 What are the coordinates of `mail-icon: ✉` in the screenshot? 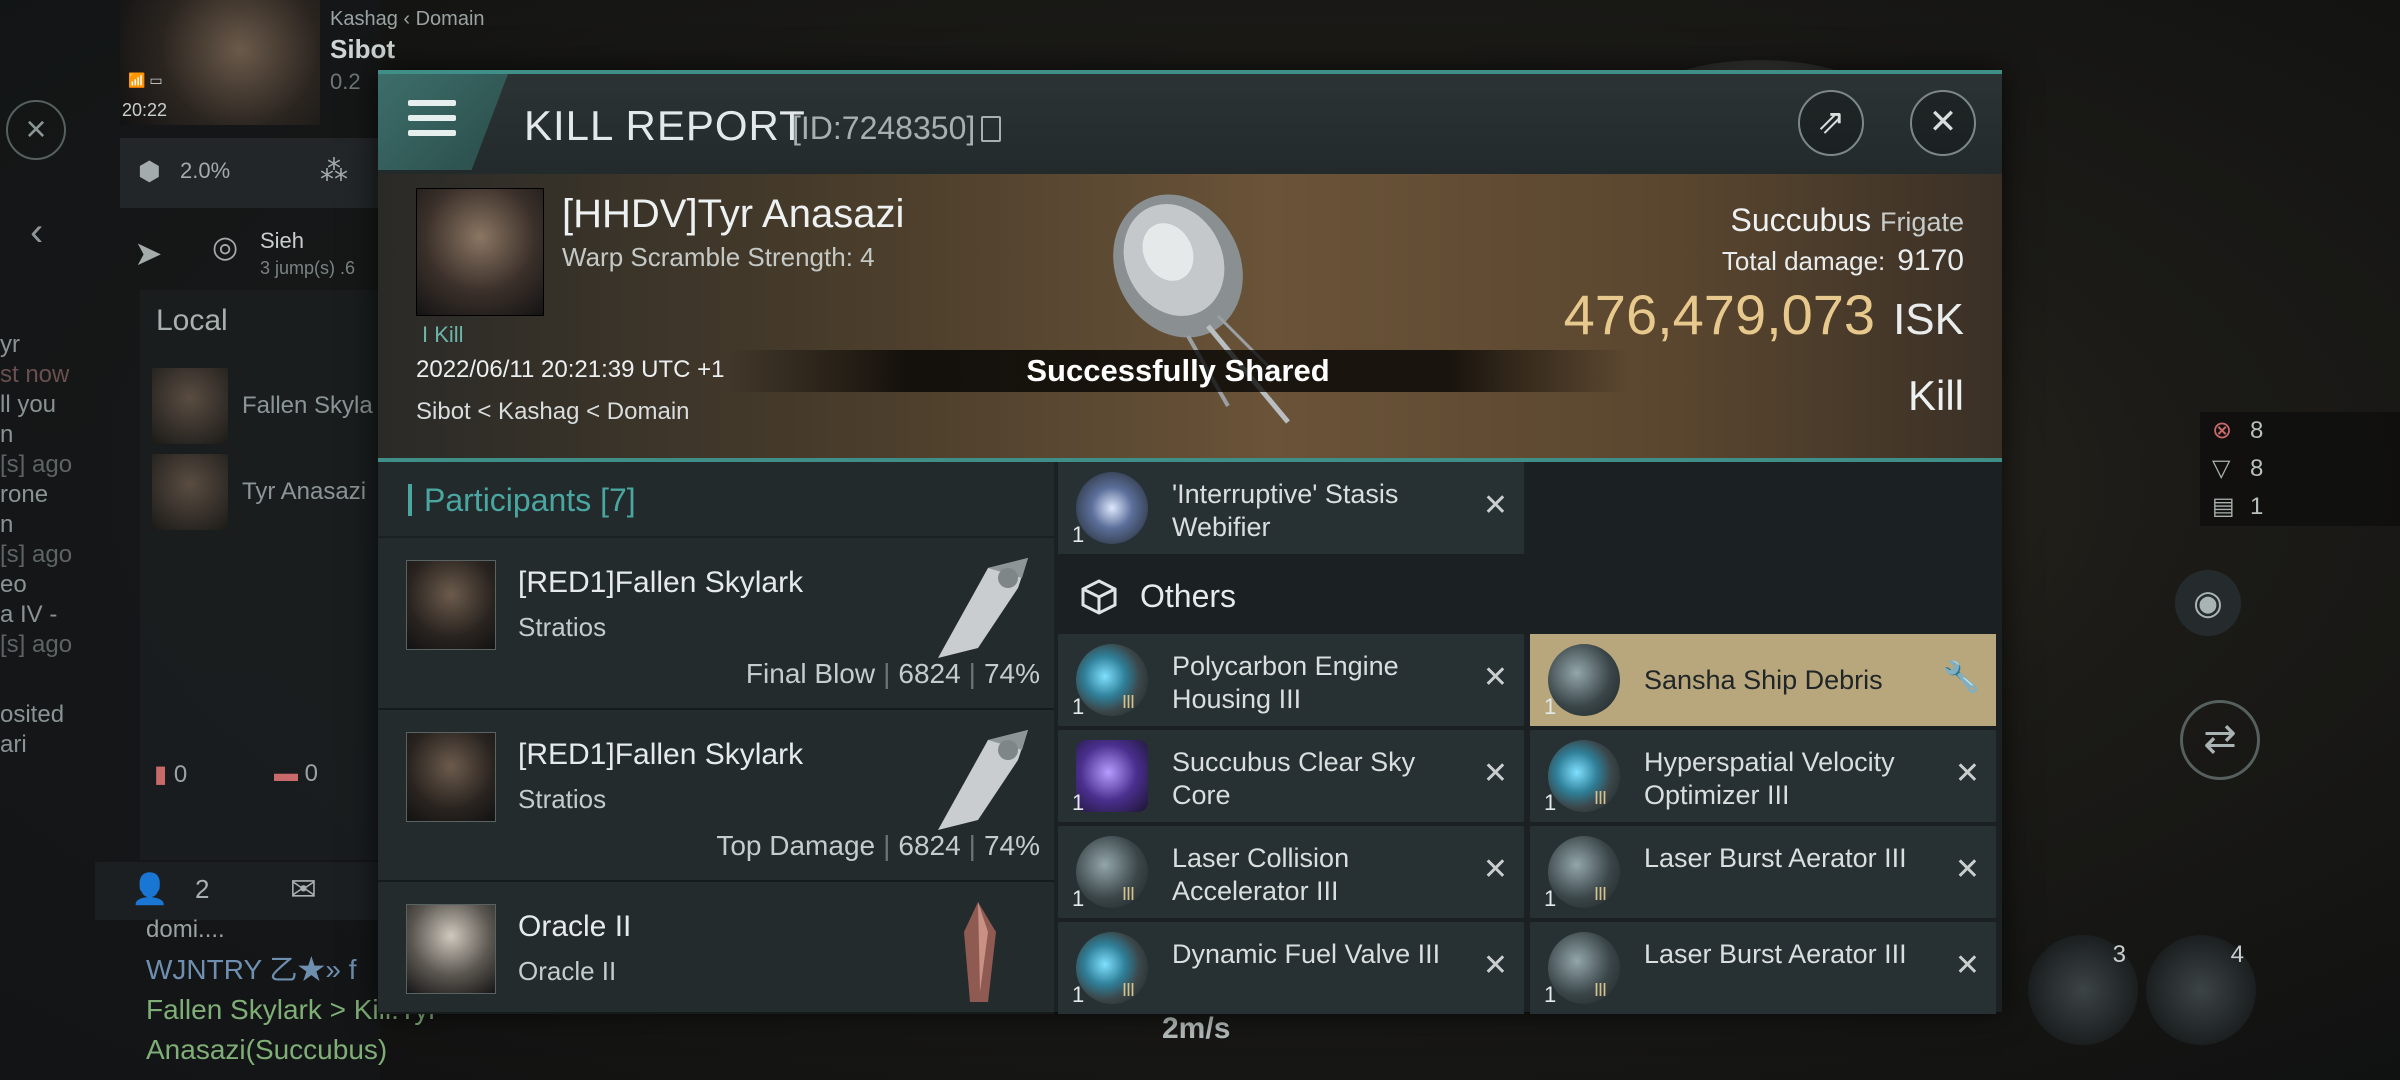 It's located at (303, 889).